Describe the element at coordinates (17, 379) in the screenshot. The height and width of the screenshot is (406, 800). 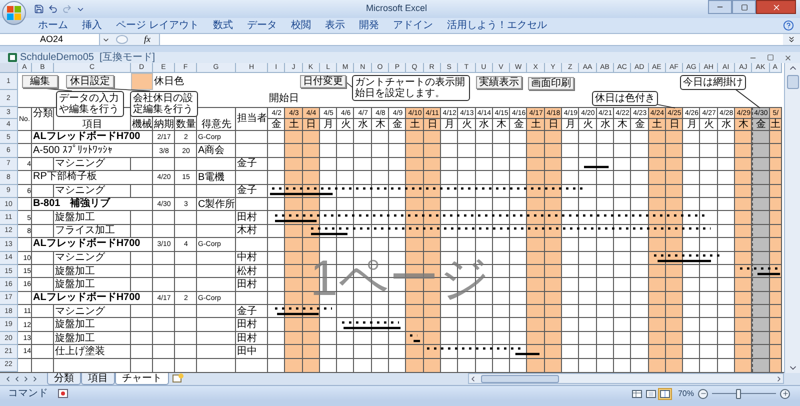
I see `previous-sheet-icon` at that location.